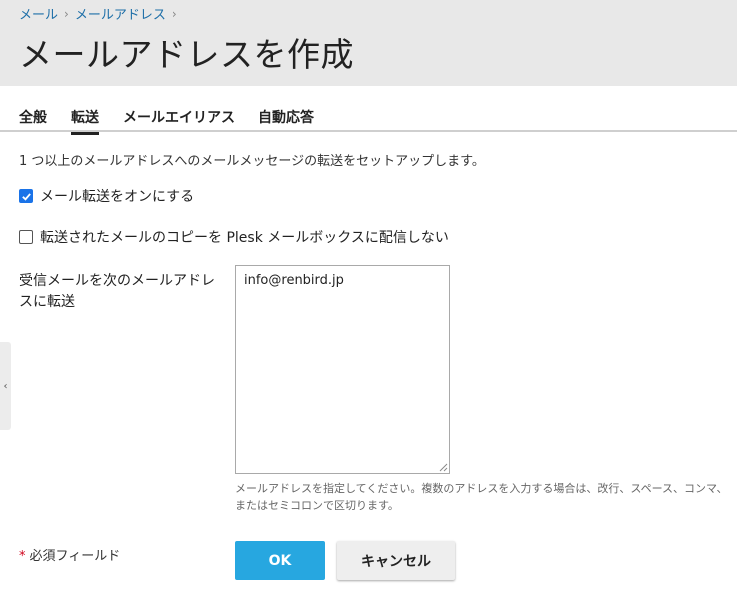 The width and height of the screenshot is (737, 595). What do you see at coordinates (75, 556) in the screenshot?
I see `required-fields-text: 必須フィールド` at bounding box center [75, 556].